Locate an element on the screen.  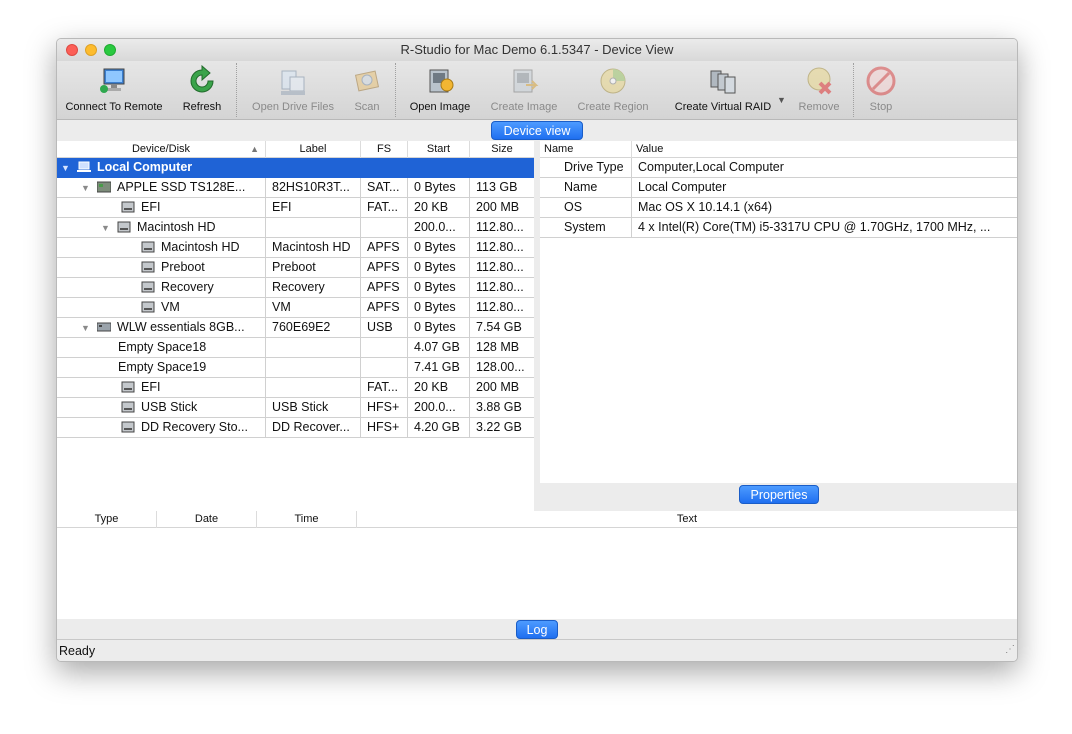
create-image-button: Create Image is located at coordinates (524, 90).